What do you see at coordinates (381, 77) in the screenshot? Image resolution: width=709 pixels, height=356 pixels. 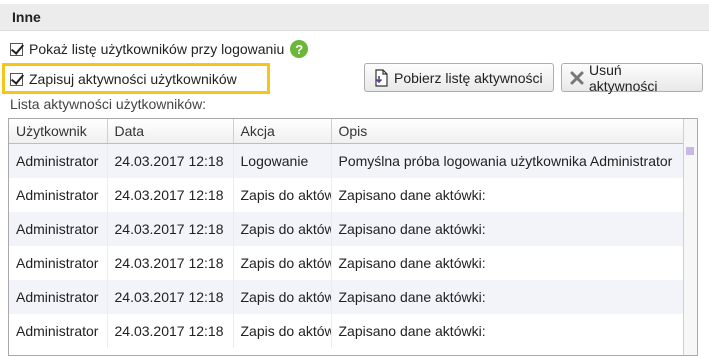 I see `download-document-icon` at bounding box center [381, 77].